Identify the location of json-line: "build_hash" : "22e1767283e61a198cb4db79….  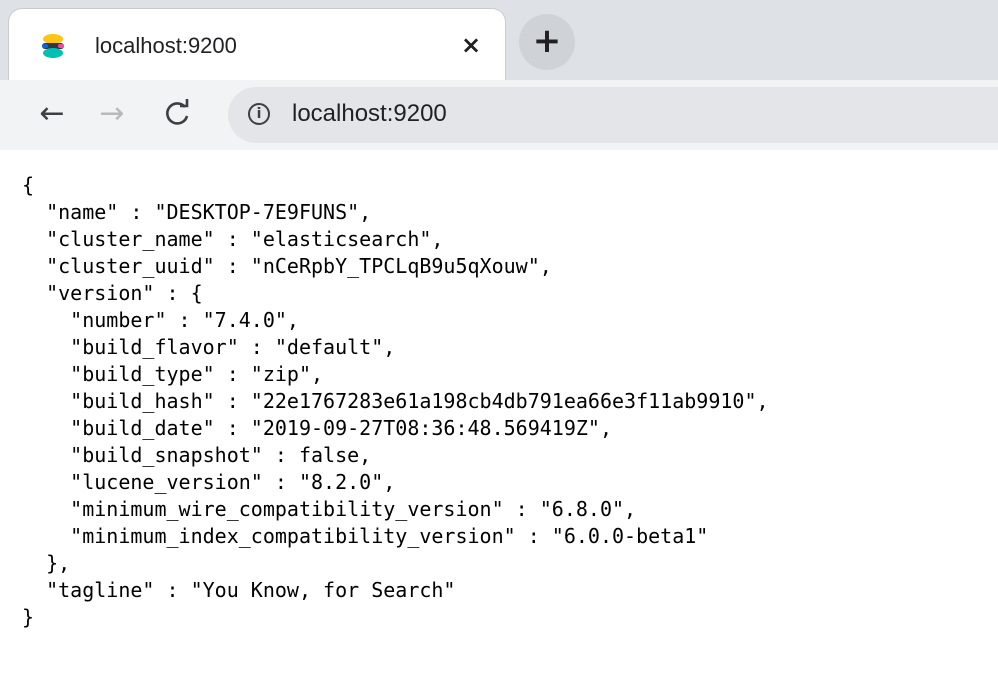
(395, 401).